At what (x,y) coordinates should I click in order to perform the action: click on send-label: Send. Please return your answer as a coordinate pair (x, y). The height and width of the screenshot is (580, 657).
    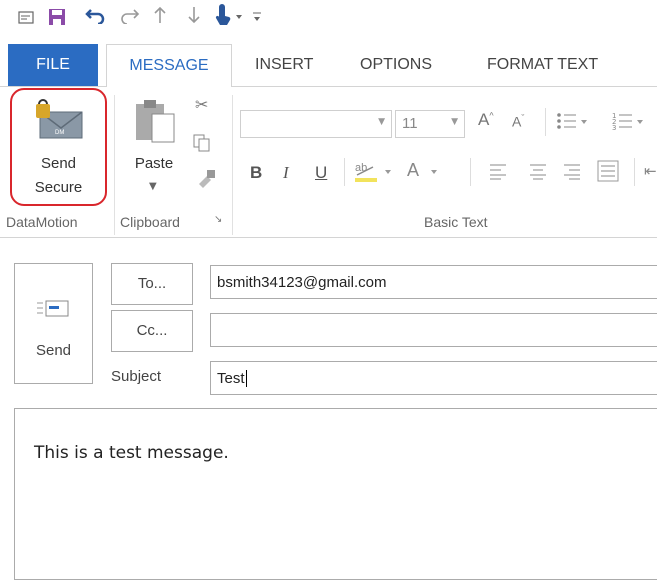
    Looking at the image, I should click on (53, 350).